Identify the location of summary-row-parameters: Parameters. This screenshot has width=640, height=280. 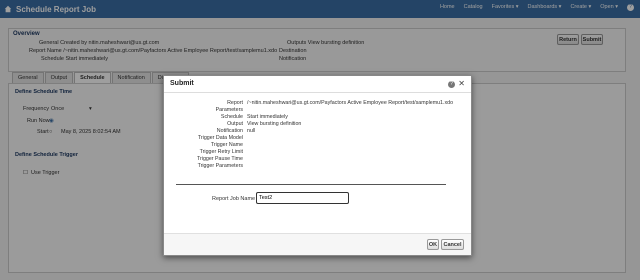
(229, 110).